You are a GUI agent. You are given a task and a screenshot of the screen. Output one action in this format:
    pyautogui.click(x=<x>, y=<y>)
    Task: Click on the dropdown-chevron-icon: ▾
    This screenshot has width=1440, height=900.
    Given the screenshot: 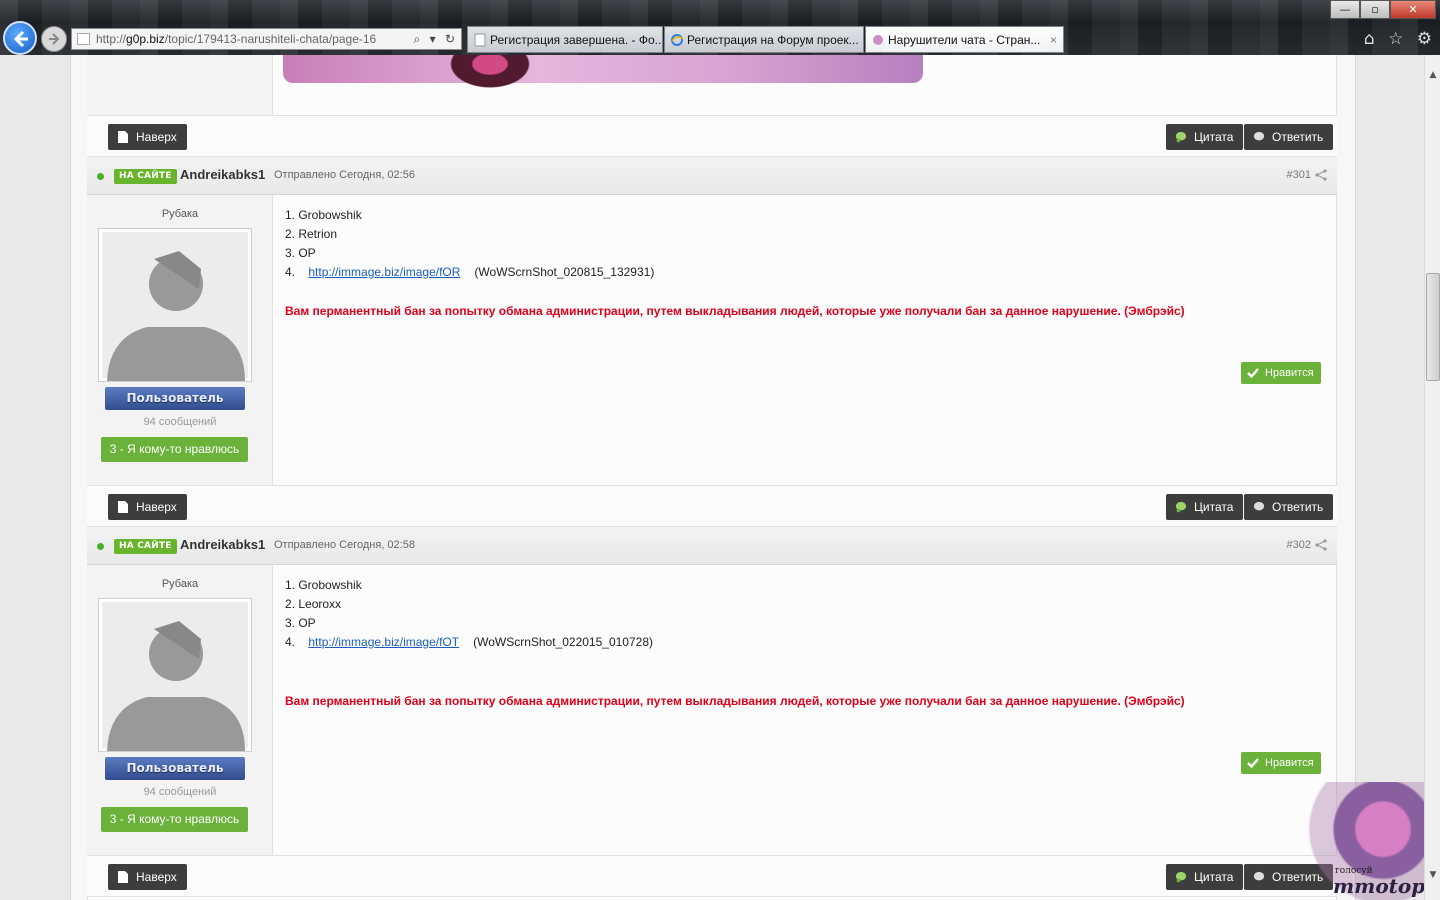 What is the action you would take?
    pyautogui.click(x=433, y=39)
    